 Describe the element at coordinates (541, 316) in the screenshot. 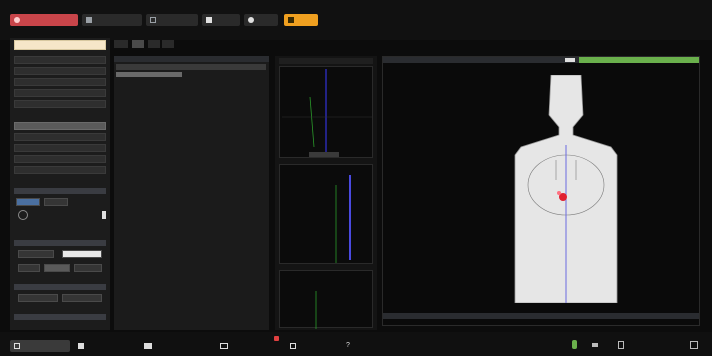

I see `viewer-footer` at that location.